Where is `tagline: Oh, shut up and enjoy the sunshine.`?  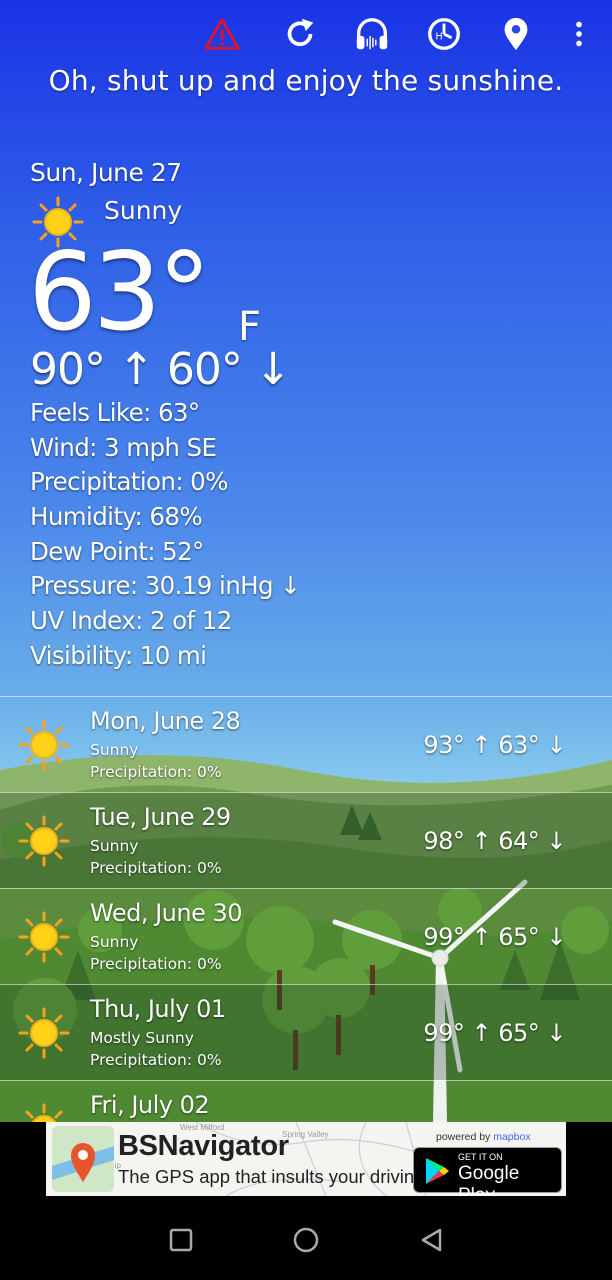 tagline: Oh, shut up and enjoy the sunshine. is located at coordinates (306, 80).